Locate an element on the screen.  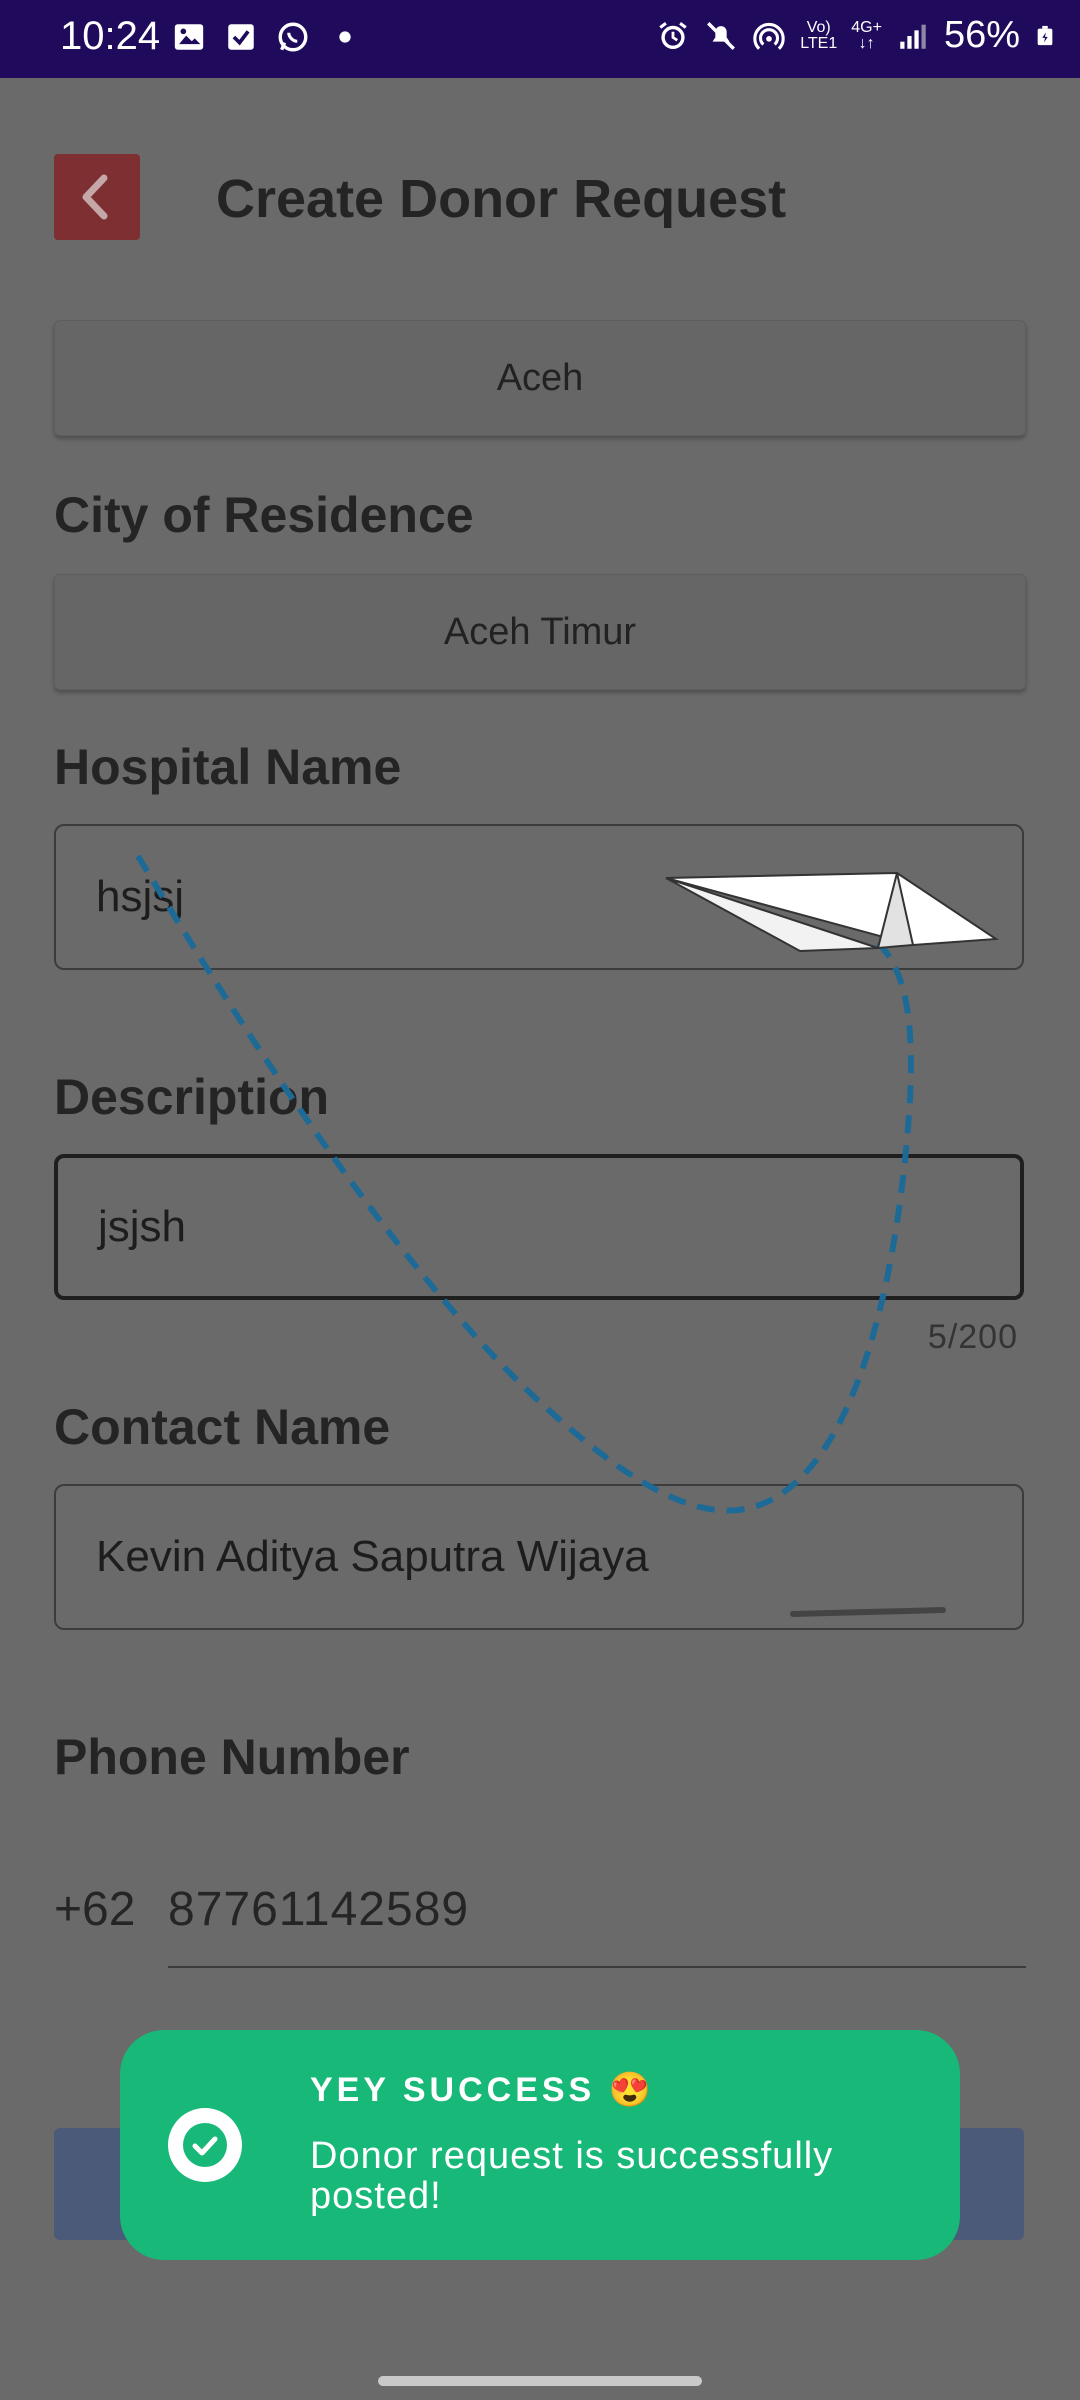
description-input: jsjsh is located at coordinates (539, 1227).